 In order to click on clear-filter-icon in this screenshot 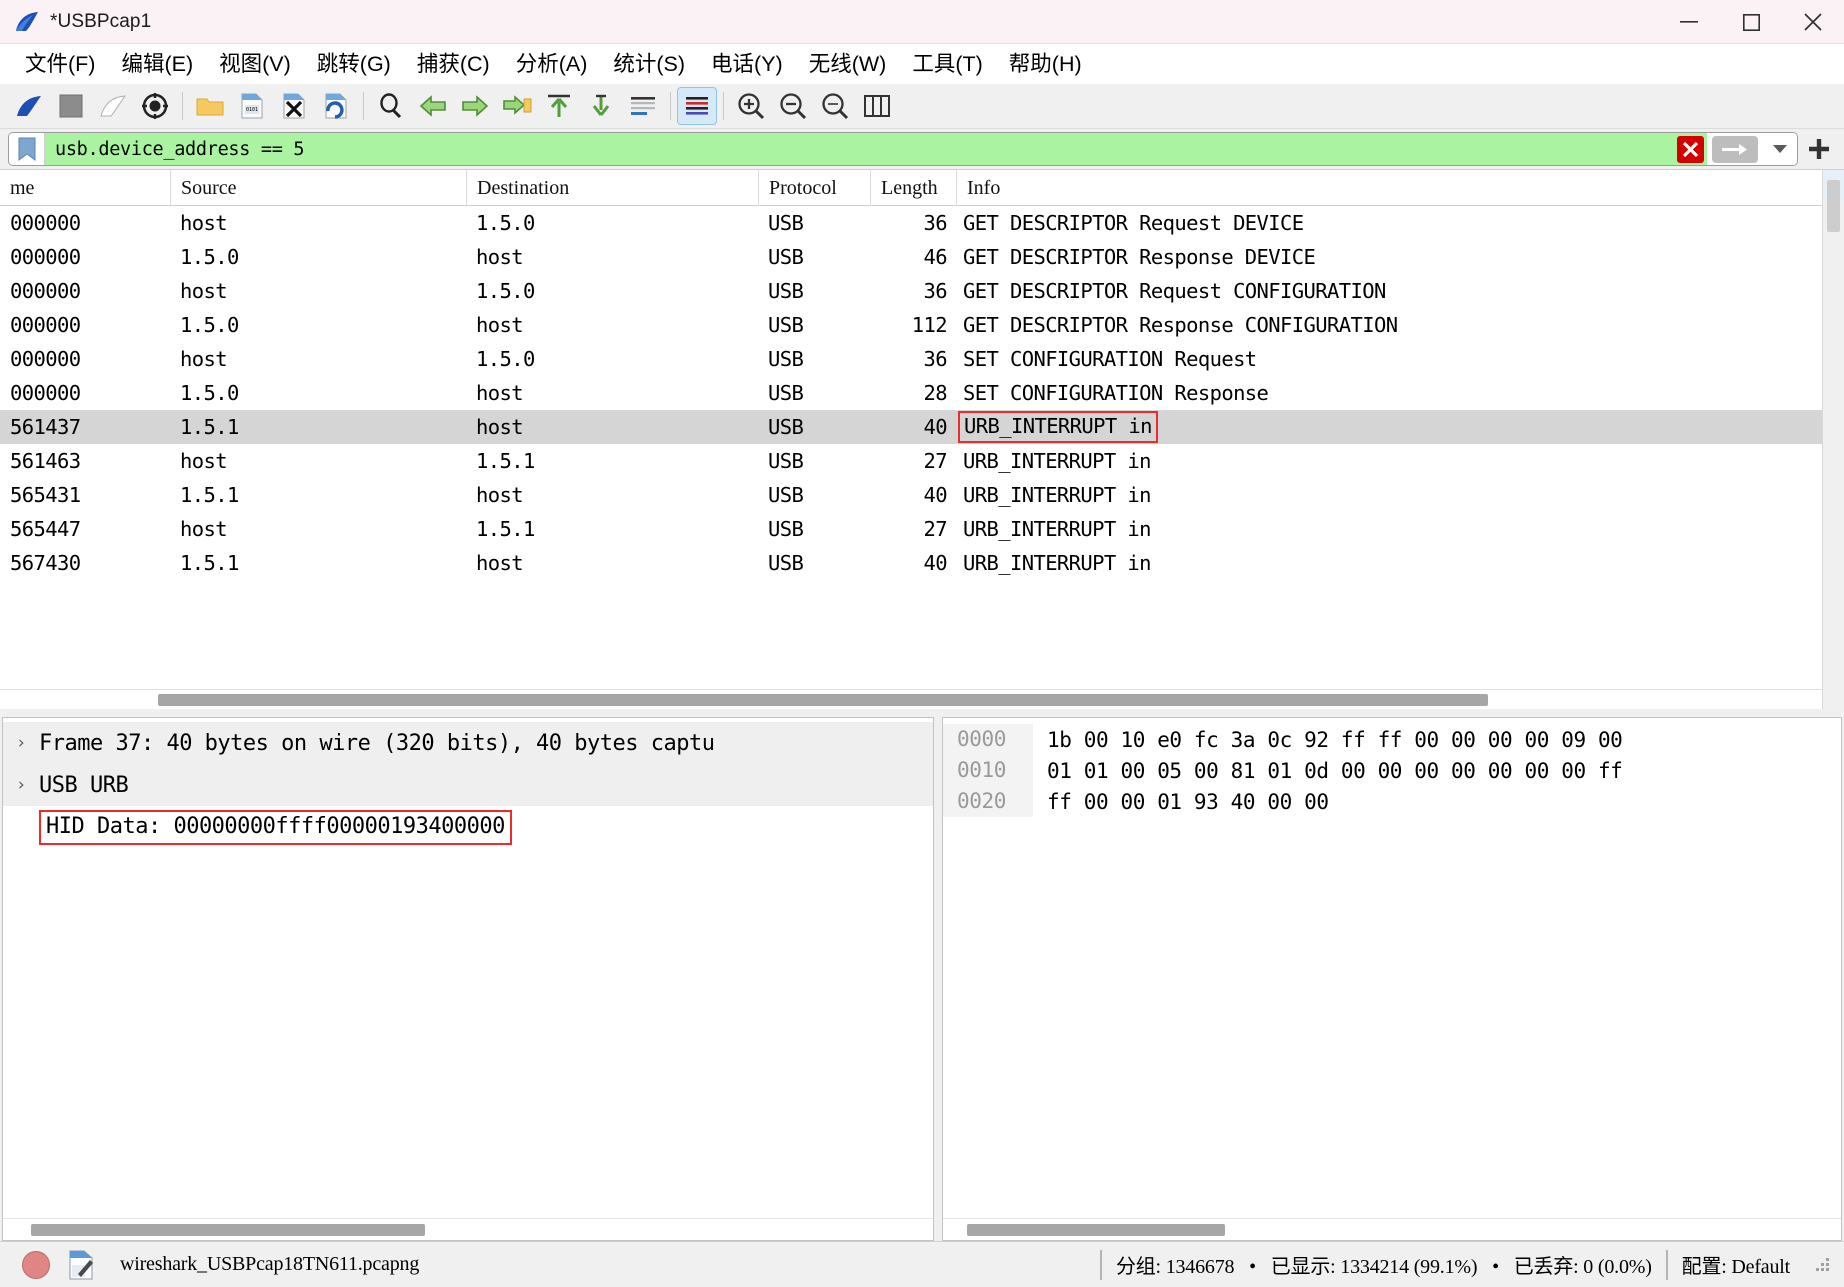, I will do `click(1690, 149)`.